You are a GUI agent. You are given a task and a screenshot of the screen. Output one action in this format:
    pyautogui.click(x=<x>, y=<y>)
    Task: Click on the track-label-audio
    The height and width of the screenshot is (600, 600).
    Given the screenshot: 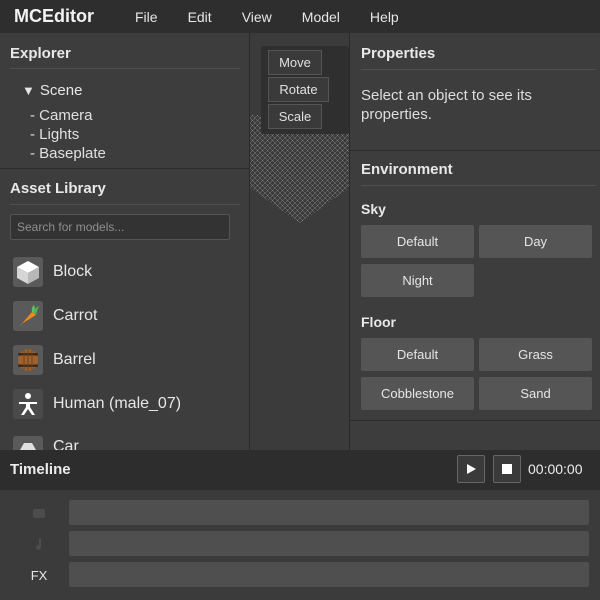 What is the action you would take?
    pyautogui.click(x=39, y=545)
    